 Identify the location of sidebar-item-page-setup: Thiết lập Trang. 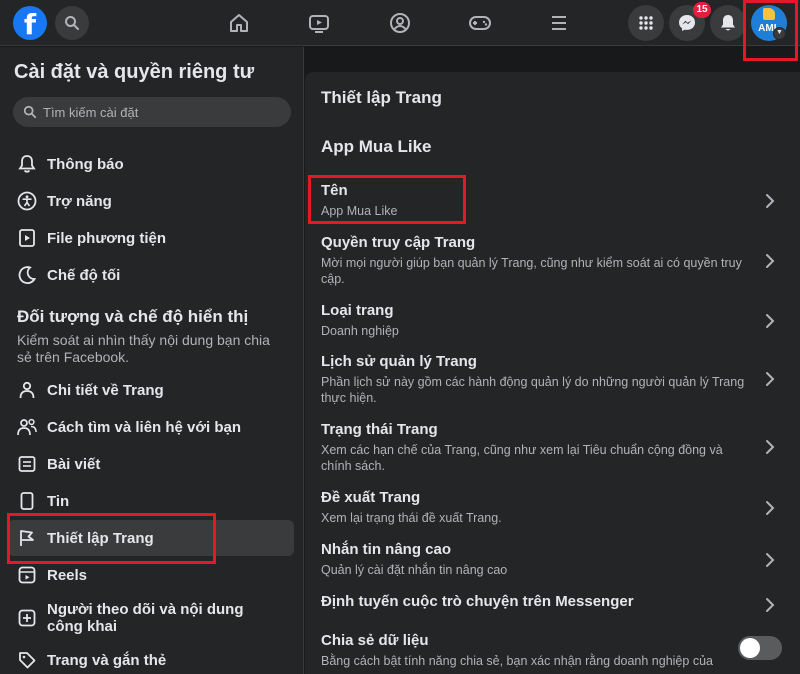
(151, 538).